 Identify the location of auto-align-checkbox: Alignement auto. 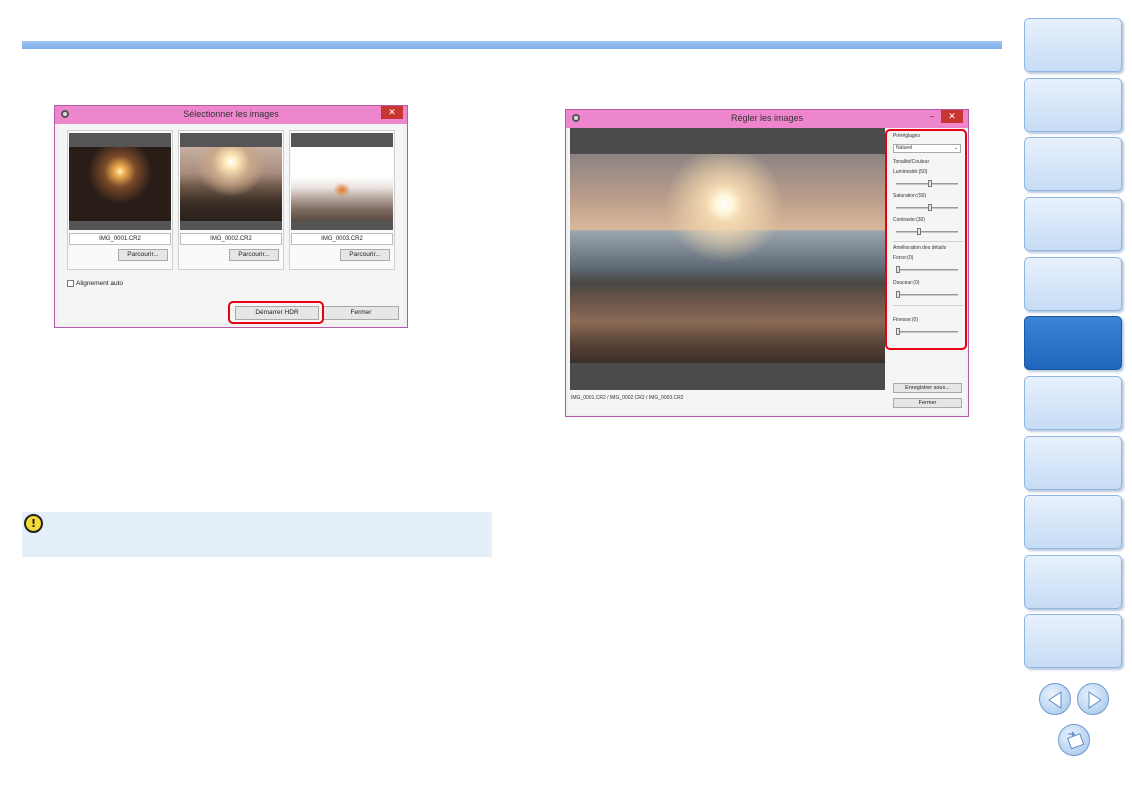
(95, 283).